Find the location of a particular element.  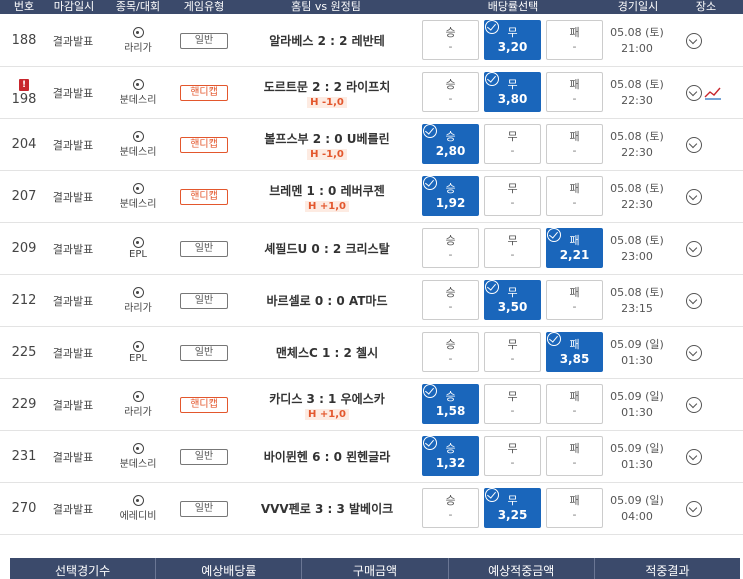

game-type-cell: 일반 is located at coordinates (204, 508).